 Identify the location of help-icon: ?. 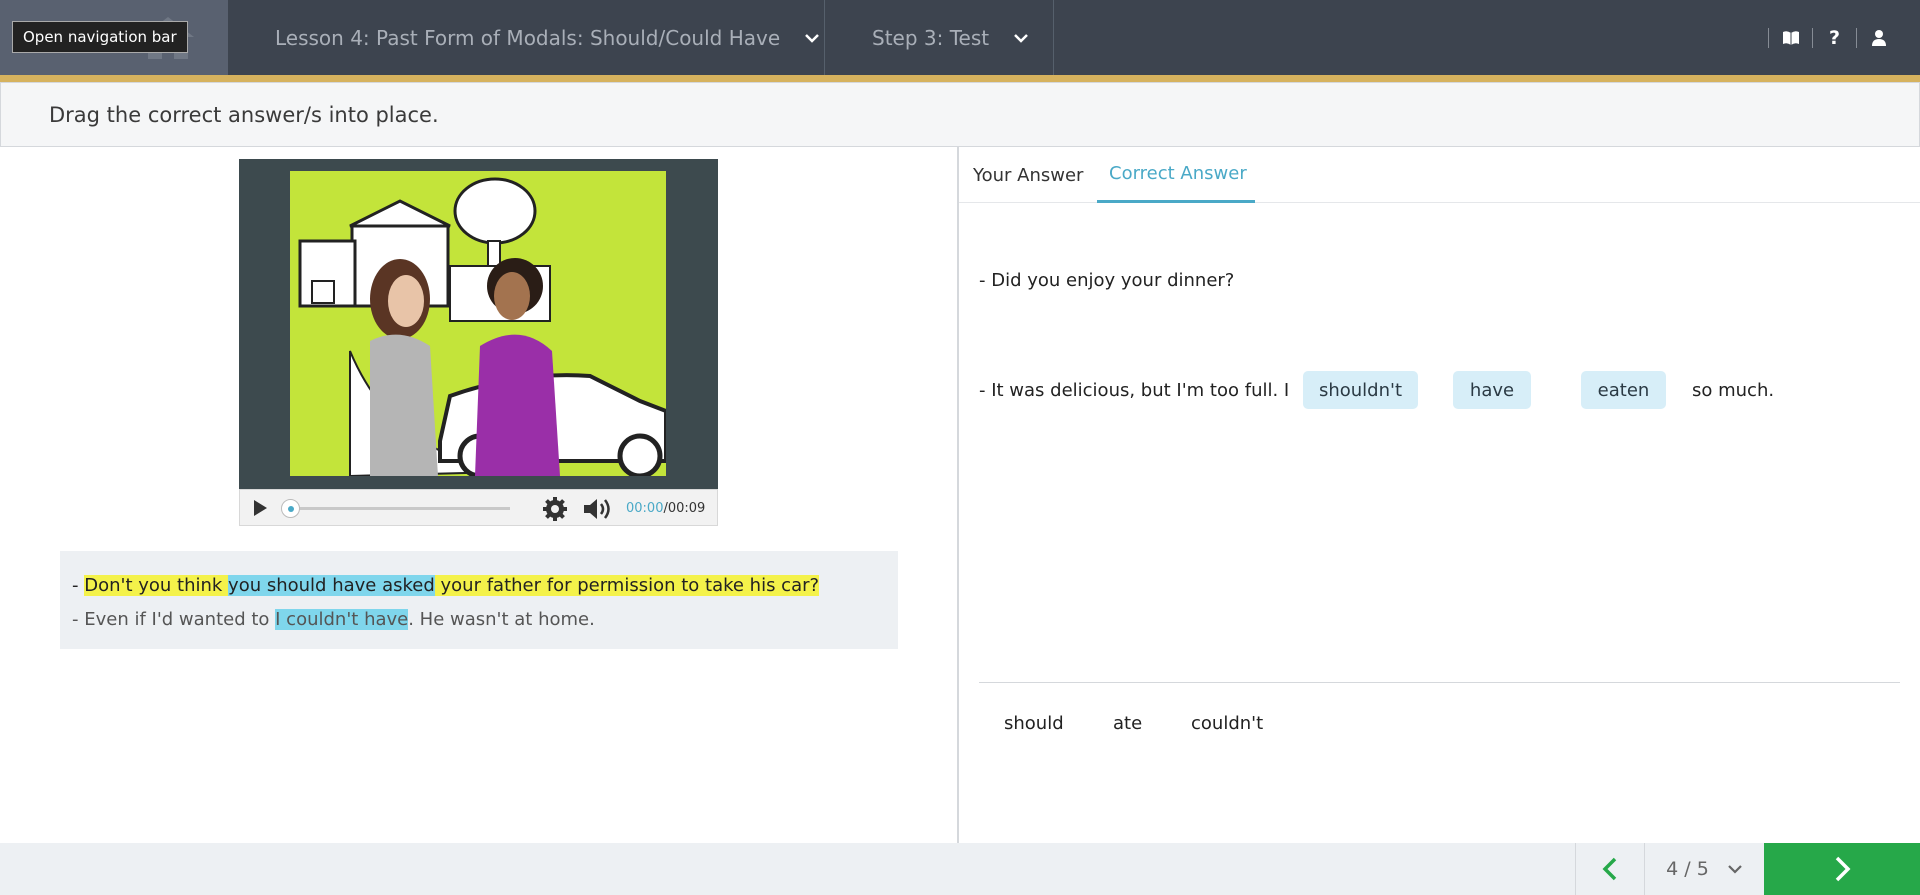
(1834, 37).